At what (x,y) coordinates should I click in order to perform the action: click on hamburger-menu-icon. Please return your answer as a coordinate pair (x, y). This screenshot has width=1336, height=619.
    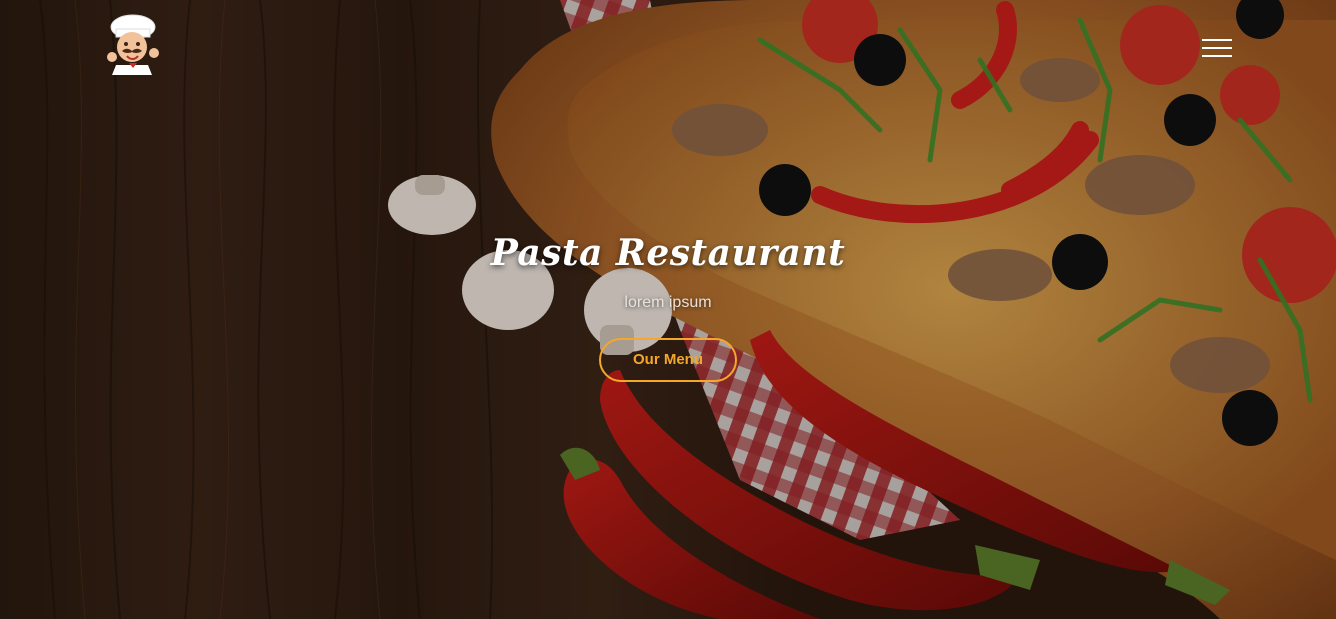
    Looking at the image, I should click on (1217, 48).